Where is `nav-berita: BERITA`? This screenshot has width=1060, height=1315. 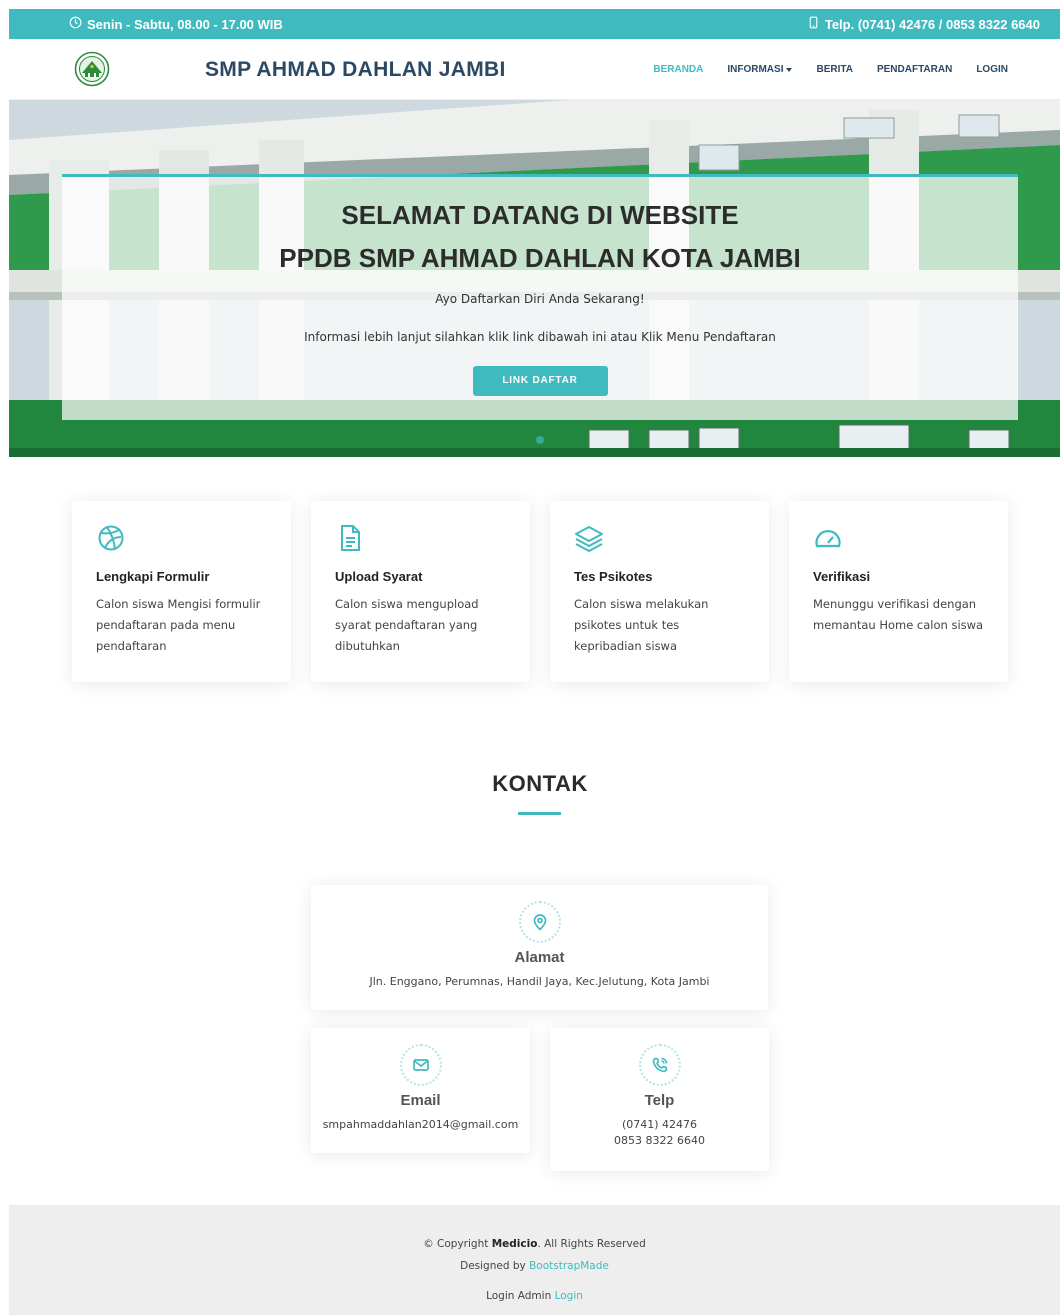
nav-berita: BERITA is located at coordinates (834, 69).